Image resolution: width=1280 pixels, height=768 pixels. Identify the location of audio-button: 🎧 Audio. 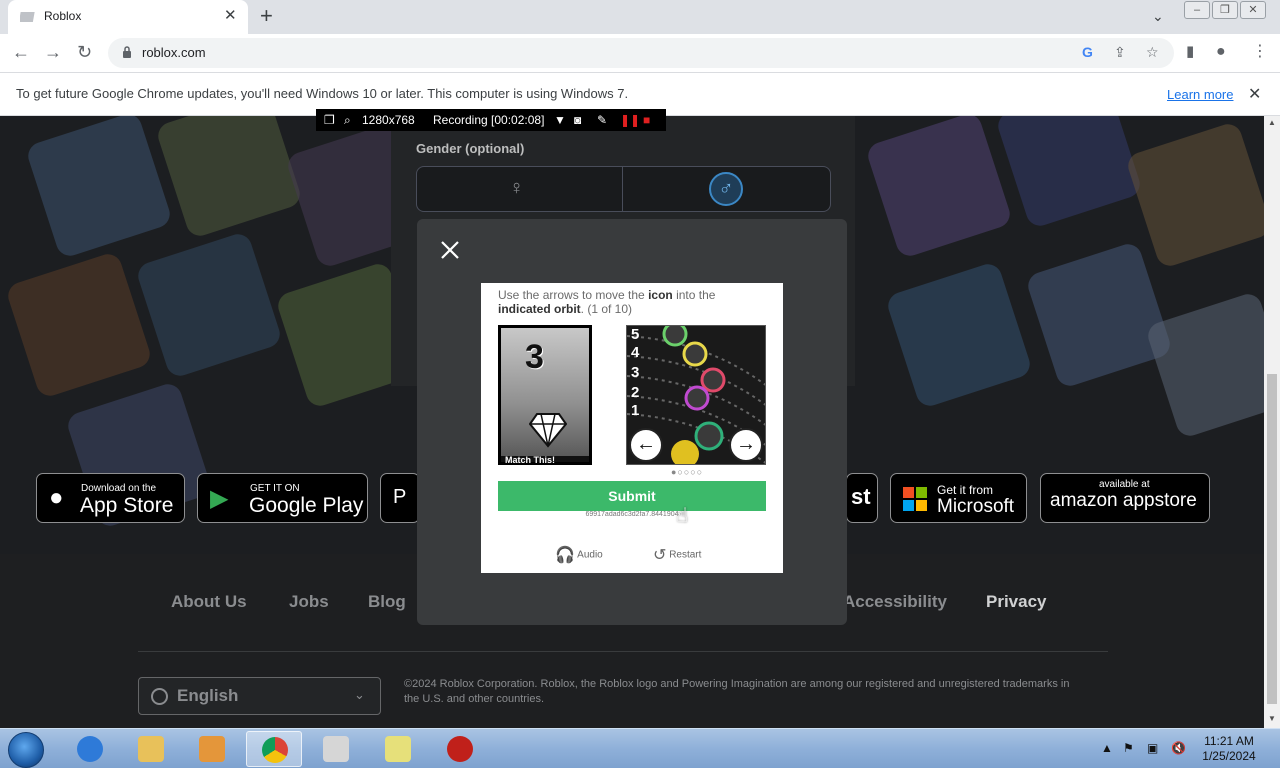
(579, 555).